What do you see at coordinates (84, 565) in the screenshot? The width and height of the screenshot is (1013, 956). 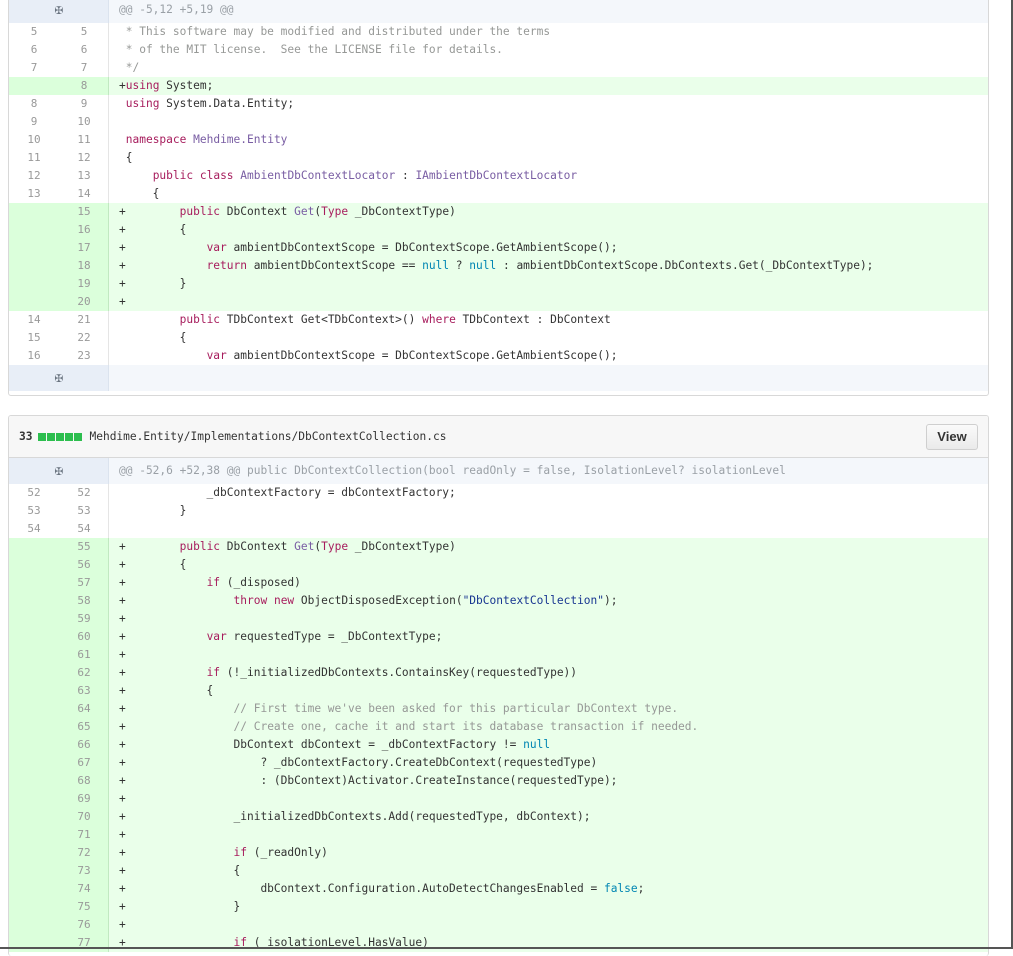 I see `new-line-number: 56` at bounding box center [84, 565].